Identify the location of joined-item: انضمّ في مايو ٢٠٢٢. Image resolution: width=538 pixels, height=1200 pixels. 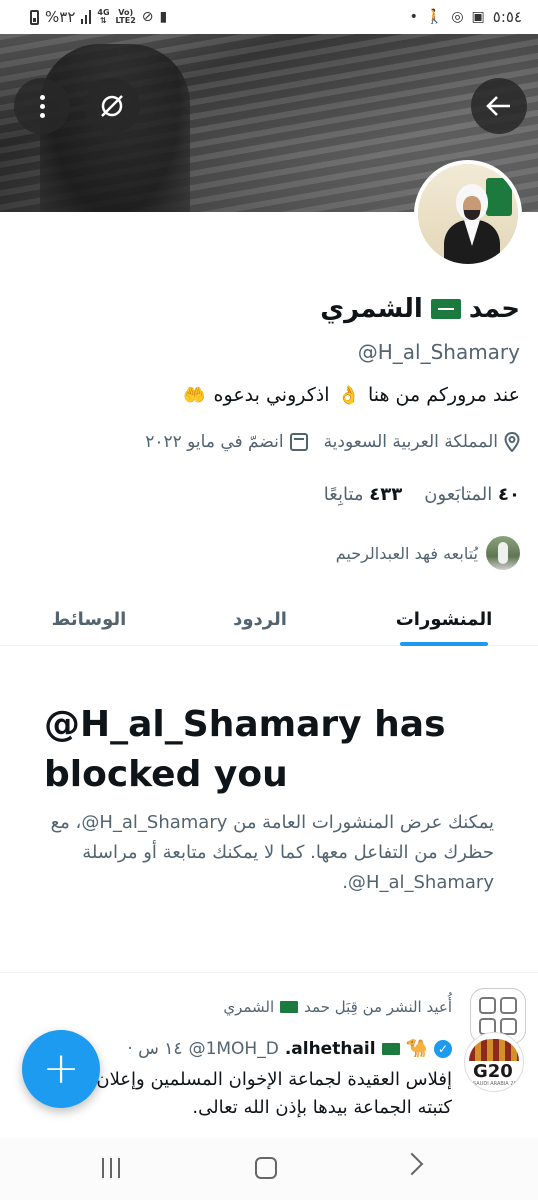
(226, 442).